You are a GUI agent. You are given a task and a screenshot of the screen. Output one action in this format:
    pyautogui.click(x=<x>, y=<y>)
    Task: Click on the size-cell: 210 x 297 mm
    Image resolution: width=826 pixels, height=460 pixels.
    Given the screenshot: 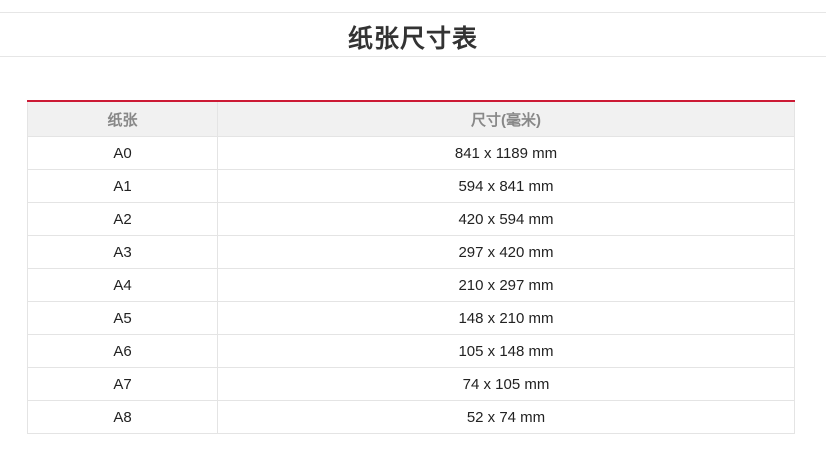 What is the action you would take?
    pyautogui.click(x=506, y=285)
    